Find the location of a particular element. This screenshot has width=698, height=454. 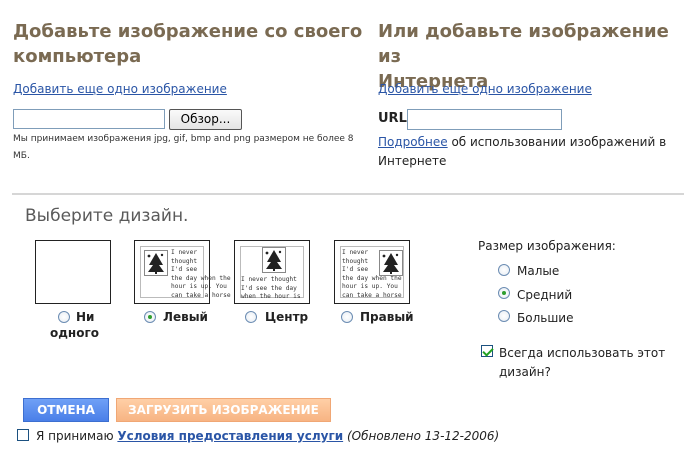

upload-image-button: ЗАГРУЗИТЬ ИЗОБРАЖЕНИЕ is located at coordinates (223, 410).